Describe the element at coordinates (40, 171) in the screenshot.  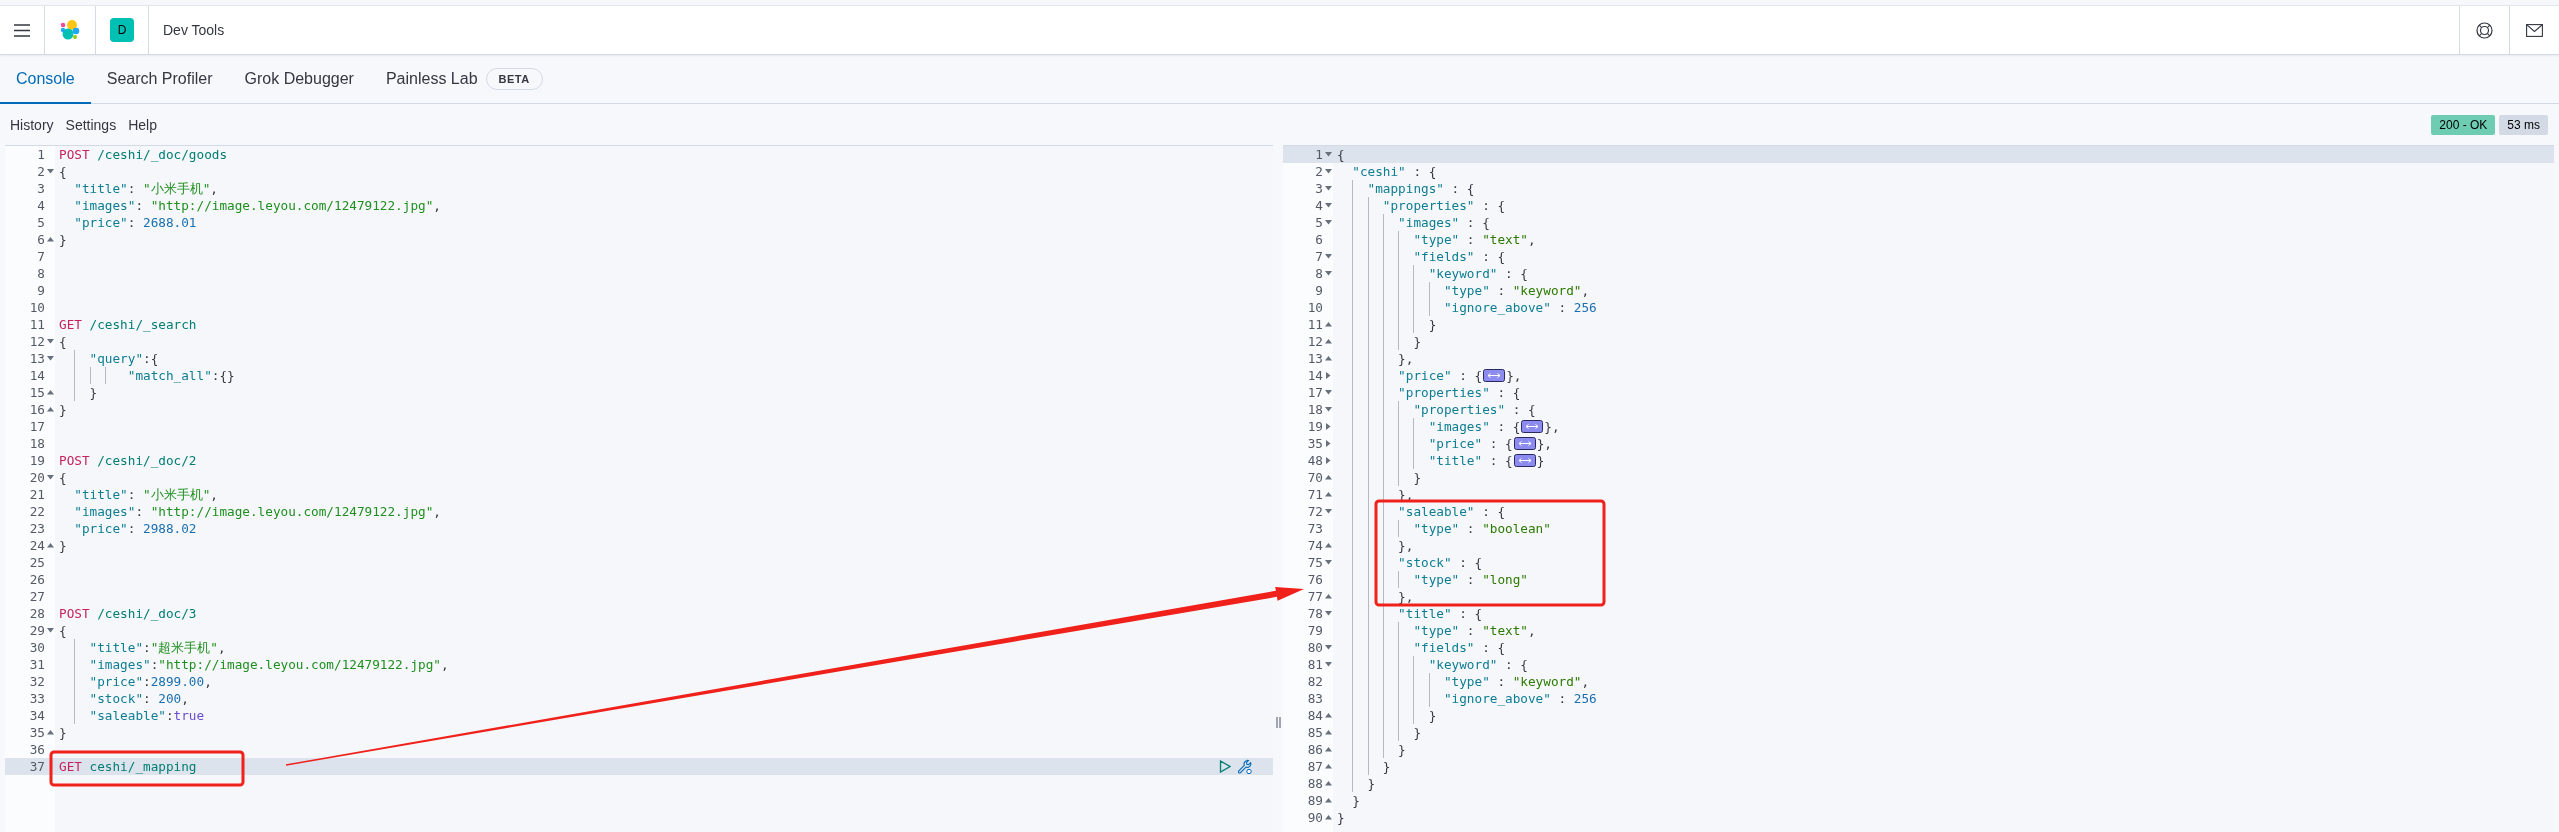
I see `line-number: 2` at that location.